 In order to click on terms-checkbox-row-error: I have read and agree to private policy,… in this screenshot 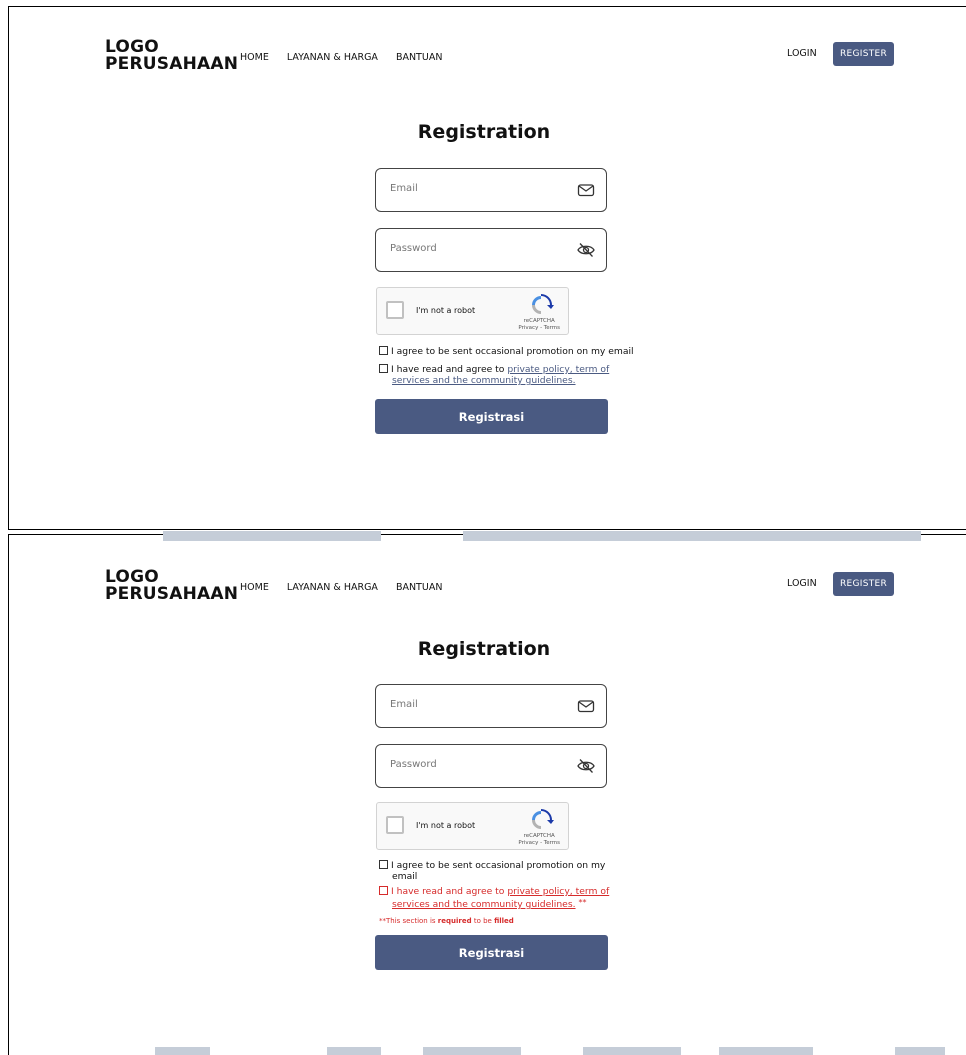, I will do `click(494, 898)`.